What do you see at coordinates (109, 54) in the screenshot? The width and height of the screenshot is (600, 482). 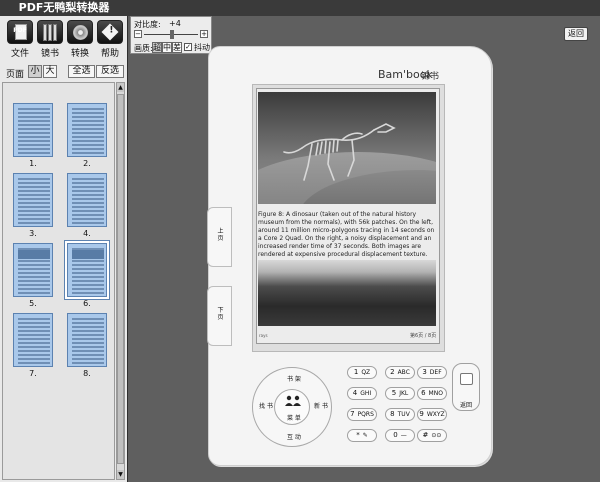 I see `help-button-label: 帮助` at bounding box center [109, 54].